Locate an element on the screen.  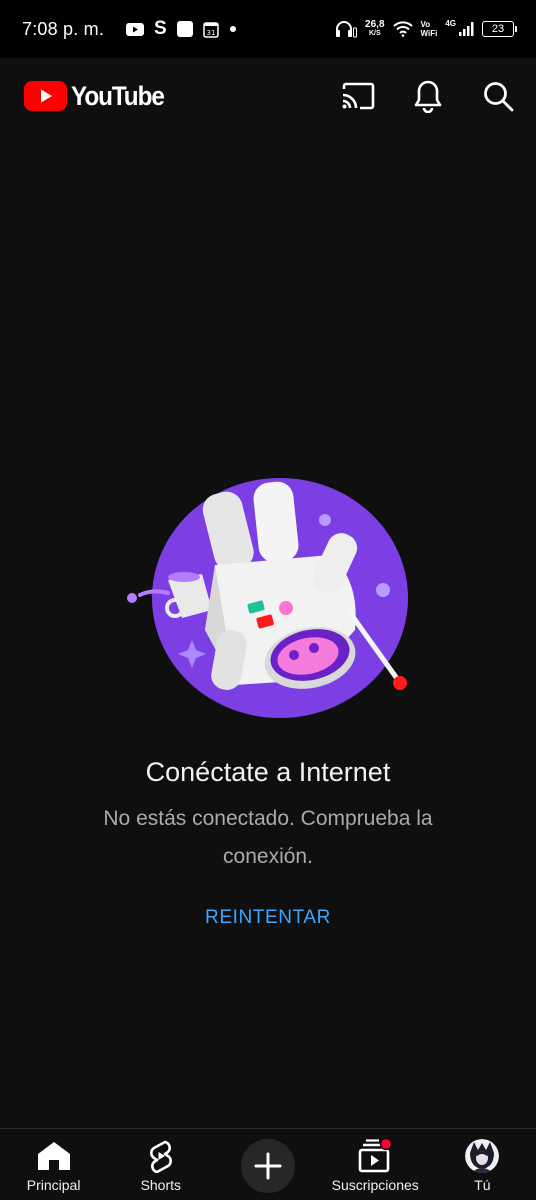
home-icon is located at coordinates (54, 1156).